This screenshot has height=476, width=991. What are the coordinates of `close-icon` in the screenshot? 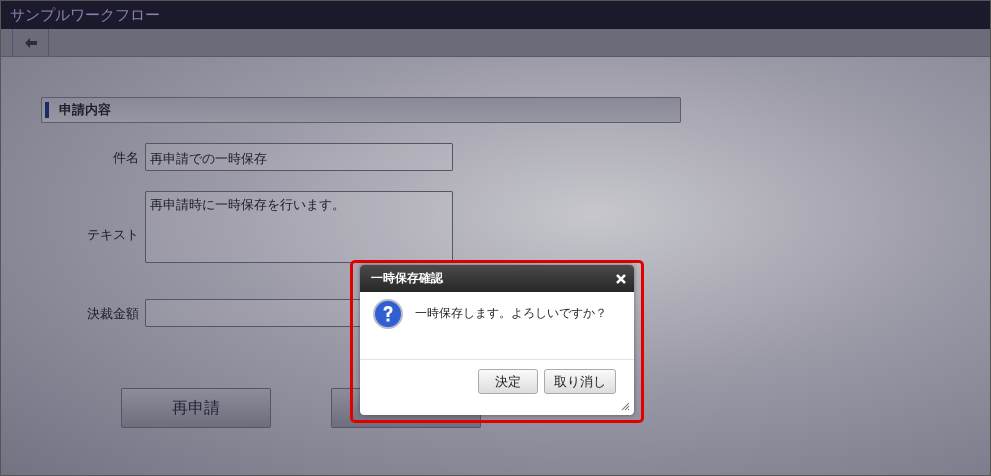 It's located at (621, 279).